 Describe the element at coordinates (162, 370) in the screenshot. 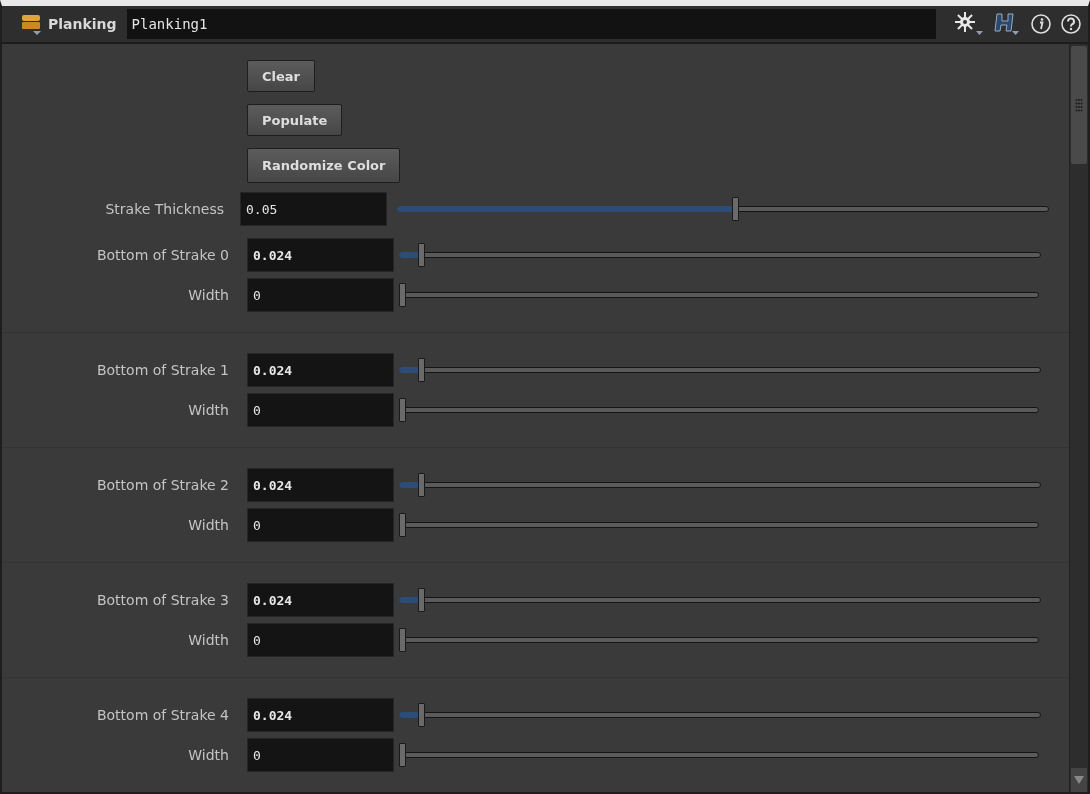

I see `parameter-label: Bottom of Strake 1` at that location.